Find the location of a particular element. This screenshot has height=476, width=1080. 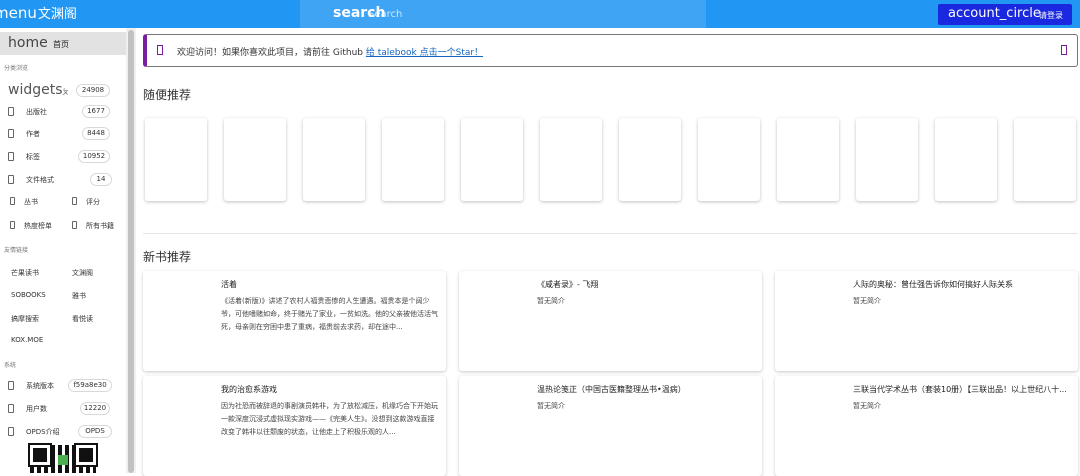

book-description: 暂无简介 is located at coordinates (867, 406).